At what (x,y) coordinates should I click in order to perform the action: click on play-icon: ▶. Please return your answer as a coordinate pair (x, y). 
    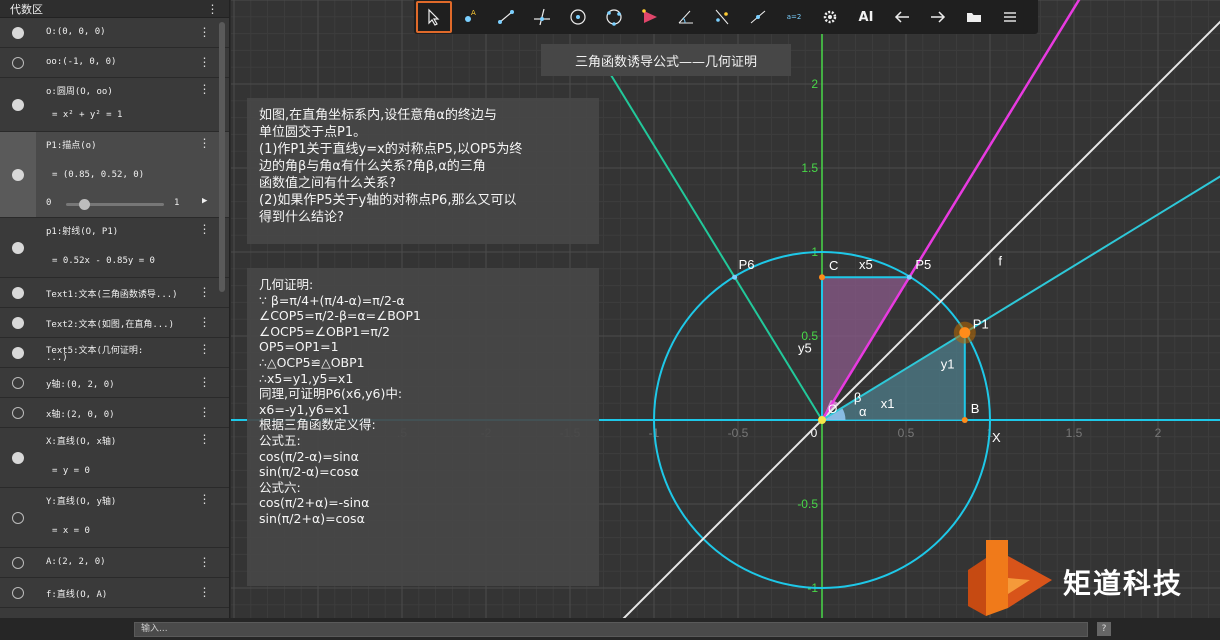
    Looking at the image, I should click on (204, 201).